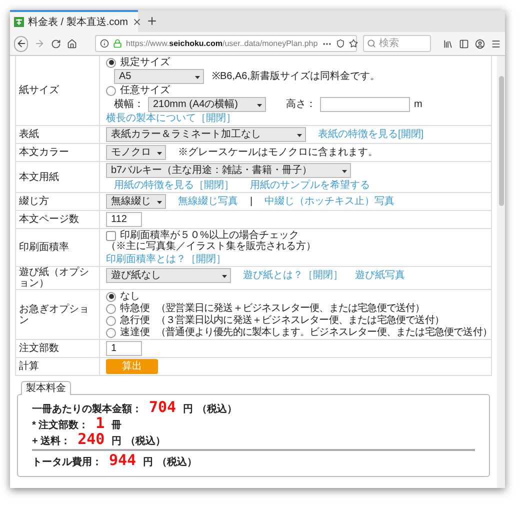 This screenshot has width=530, height=505. Describe the element at coordinates (100, 423) in the screenshot. I see `amount: 1` at that location.